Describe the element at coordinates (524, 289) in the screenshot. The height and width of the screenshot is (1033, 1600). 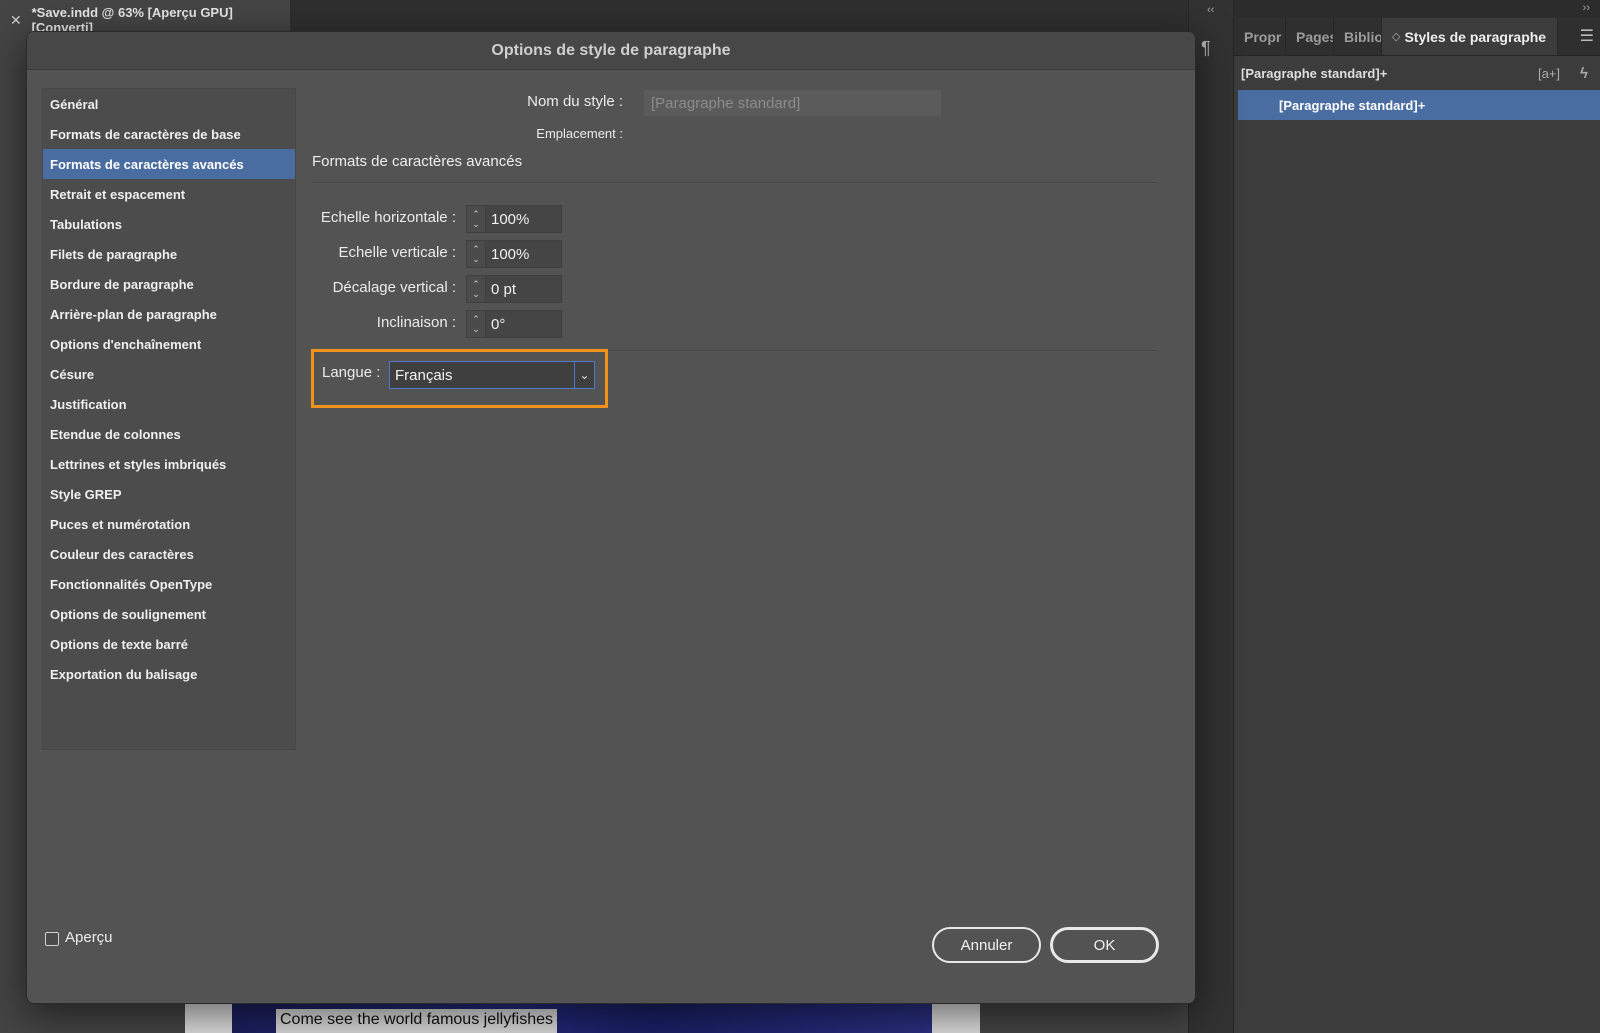
I see `baseline-shift-input: 0 pt` at that location.